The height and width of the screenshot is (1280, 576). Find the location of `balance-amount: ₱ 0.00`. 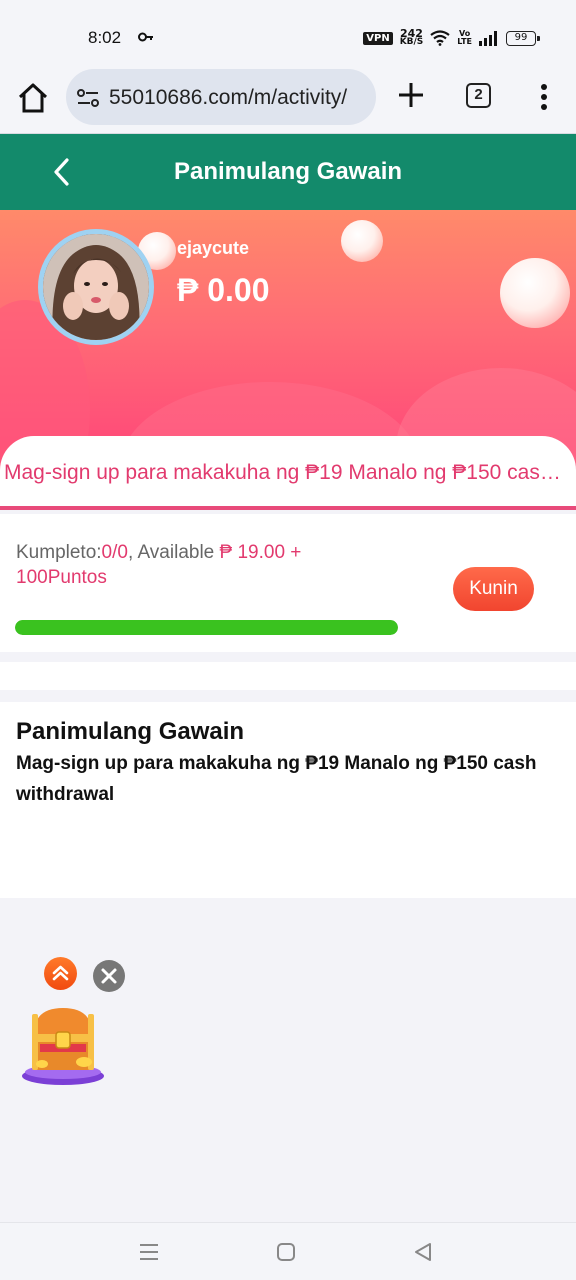

balance-amount: ₱ 0.00 is located at coordinates (223, 290).